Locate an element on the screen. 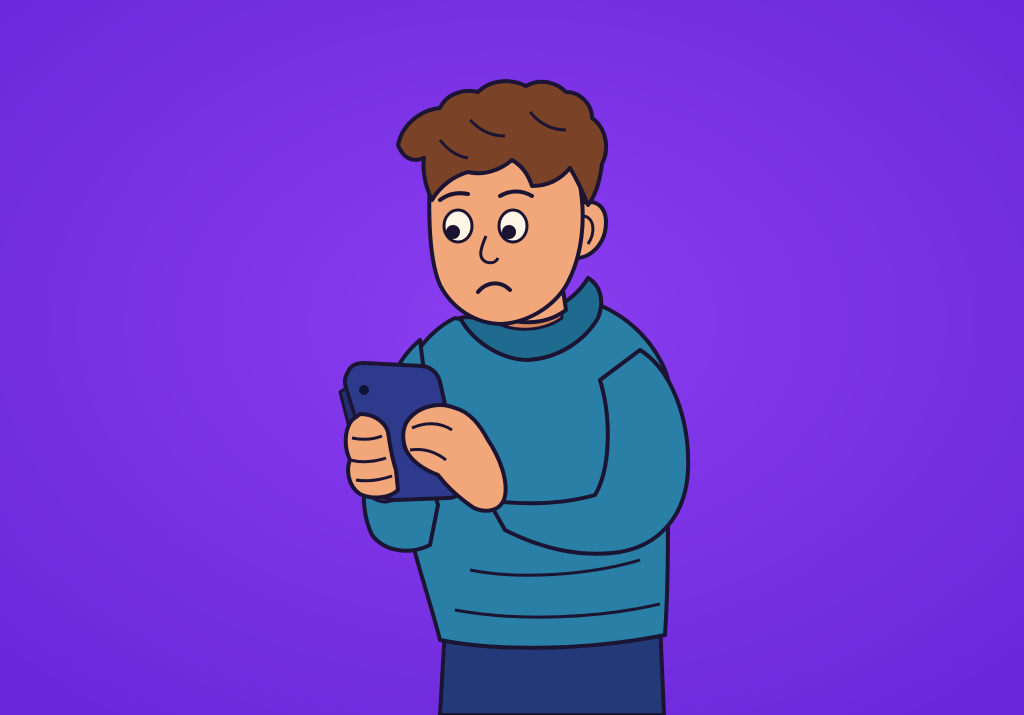 Image resolution: width=1024 pixels, height=715 pixels. left-pupil is located at coordinates (453, 232).